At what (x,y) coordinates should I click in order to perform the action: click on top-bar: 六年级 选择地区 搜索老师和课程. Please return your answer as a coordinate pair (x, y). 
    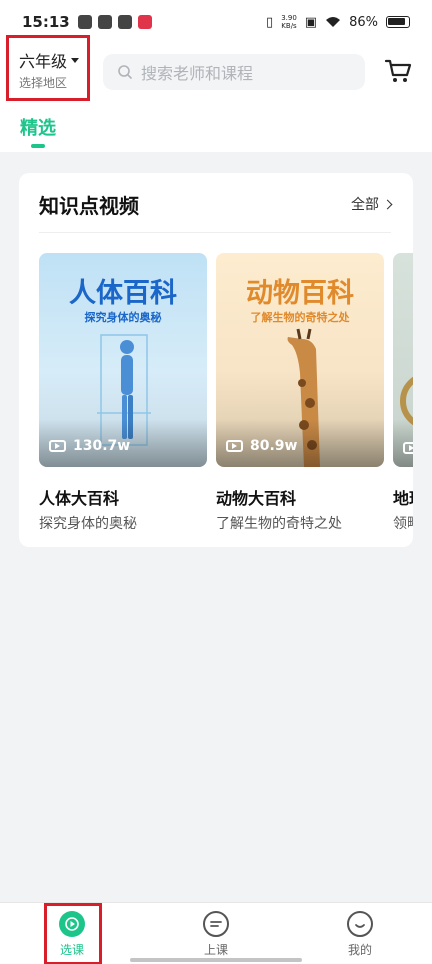
    Looking at the image, I should click on (216, 69).